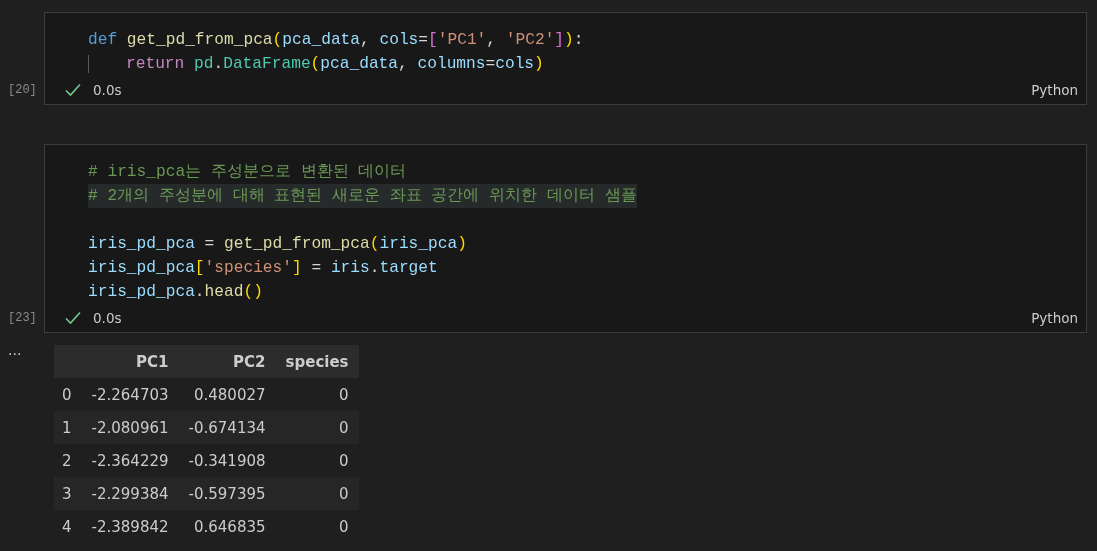  Describe the element at coordinates (227, 494) in the screenshot. I see `table-cell: -0.597395` at that location.